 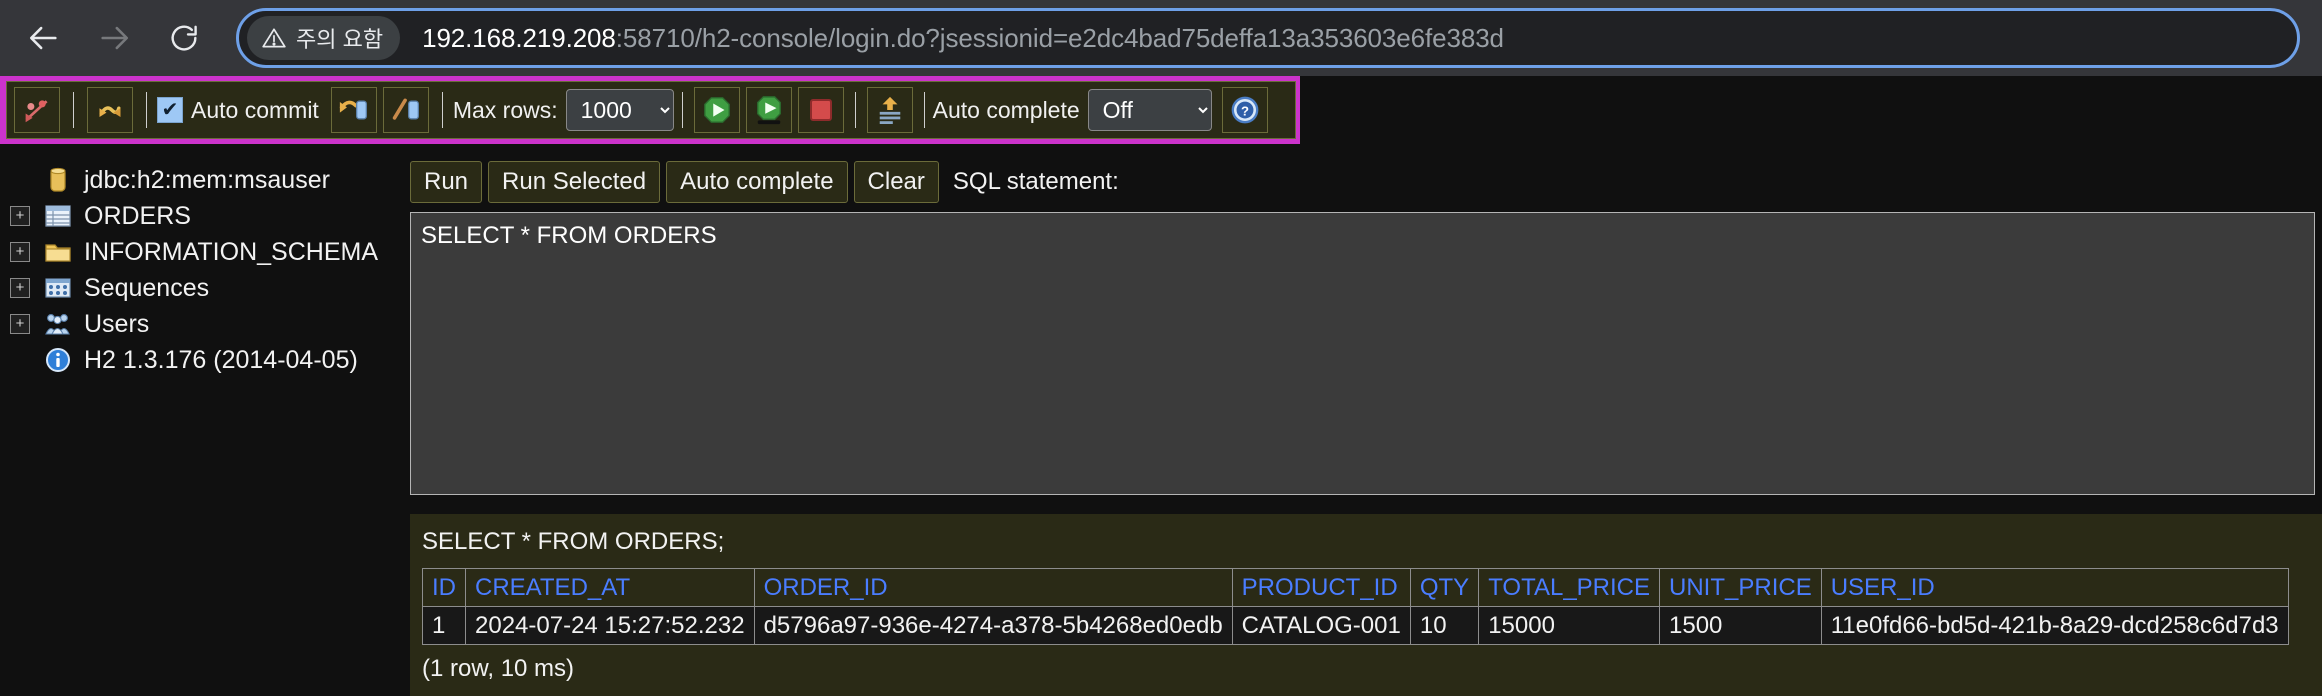 I want to click on cell-user-id: 11e0fd66-bd5d-421b-8a29-dcd258c6d7d3, so click(x=2054, y=625).